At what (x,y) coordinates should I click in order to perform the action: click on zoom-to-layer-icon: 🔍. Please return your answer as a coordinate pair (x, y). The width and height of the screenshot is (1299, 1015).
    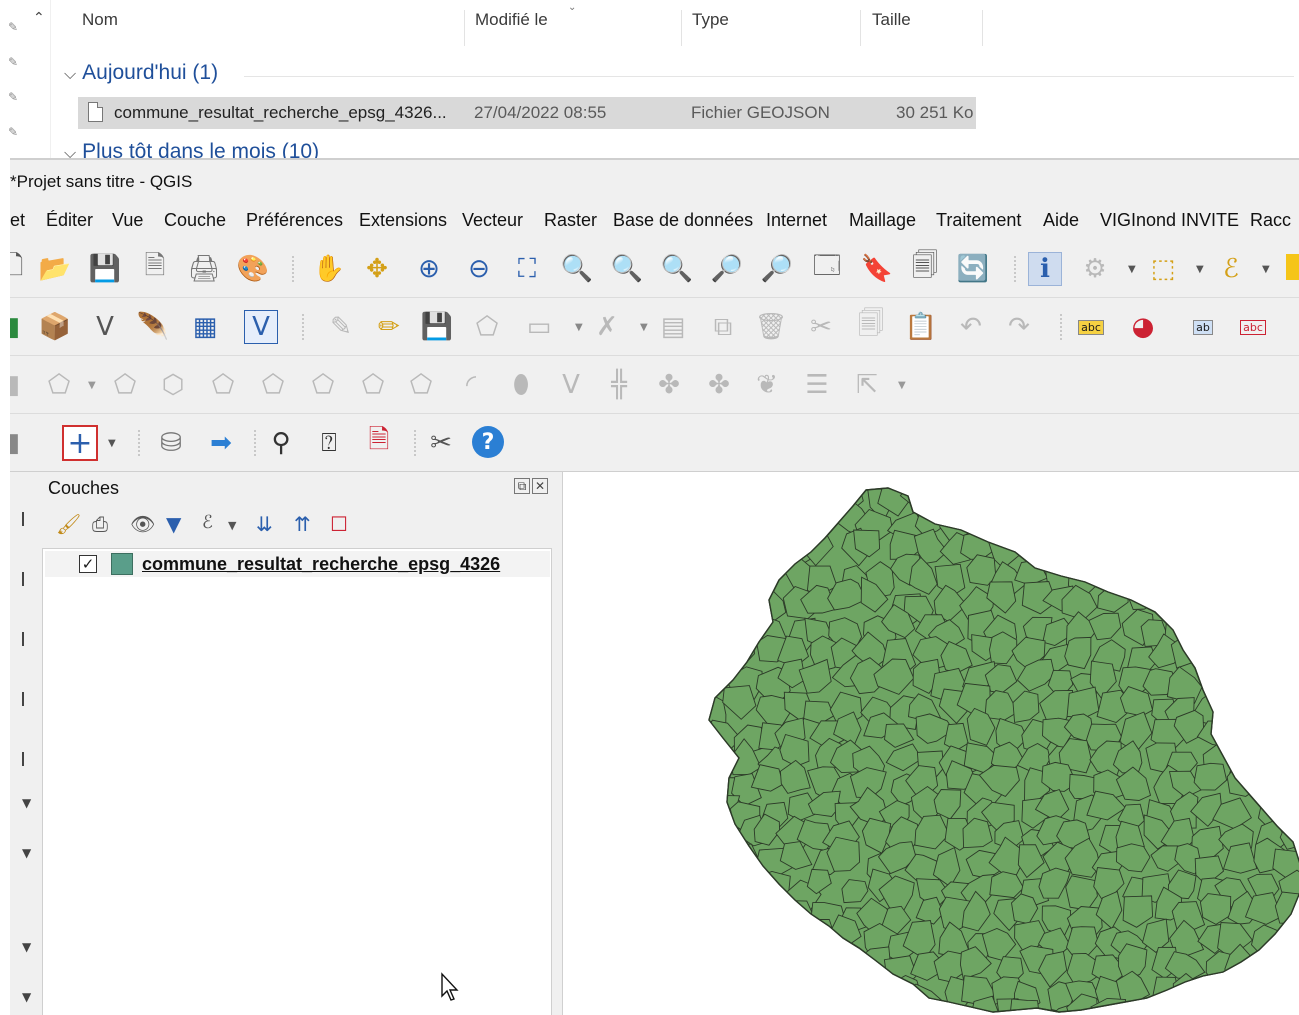
    Looking at the image, I should click on (627, 269).